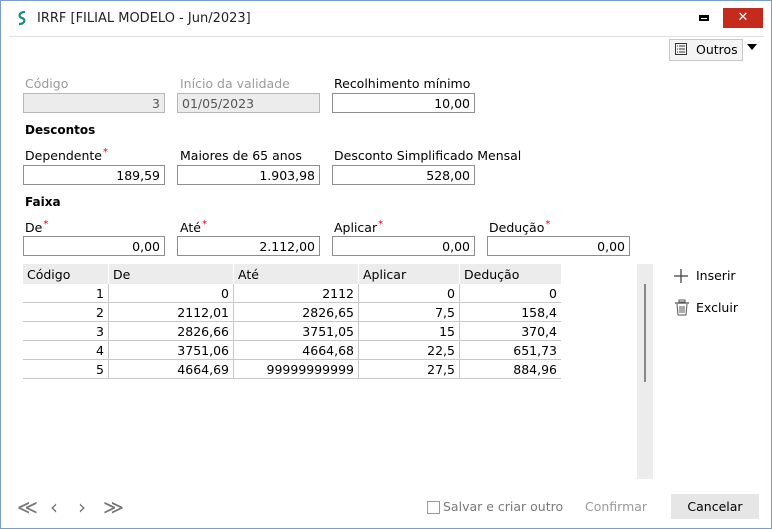  What do you see at coordinates (113, 507) in the screenshot?
I see `last-record-icon: ≫` at bounding box center [113, 507].